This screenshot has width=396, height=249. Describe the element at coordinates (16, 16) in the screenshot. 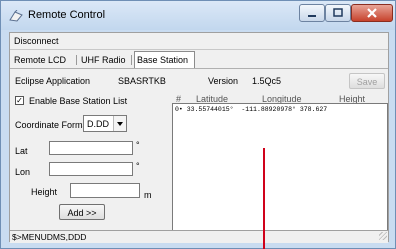

I see `remote-control-app-icon` at that location.